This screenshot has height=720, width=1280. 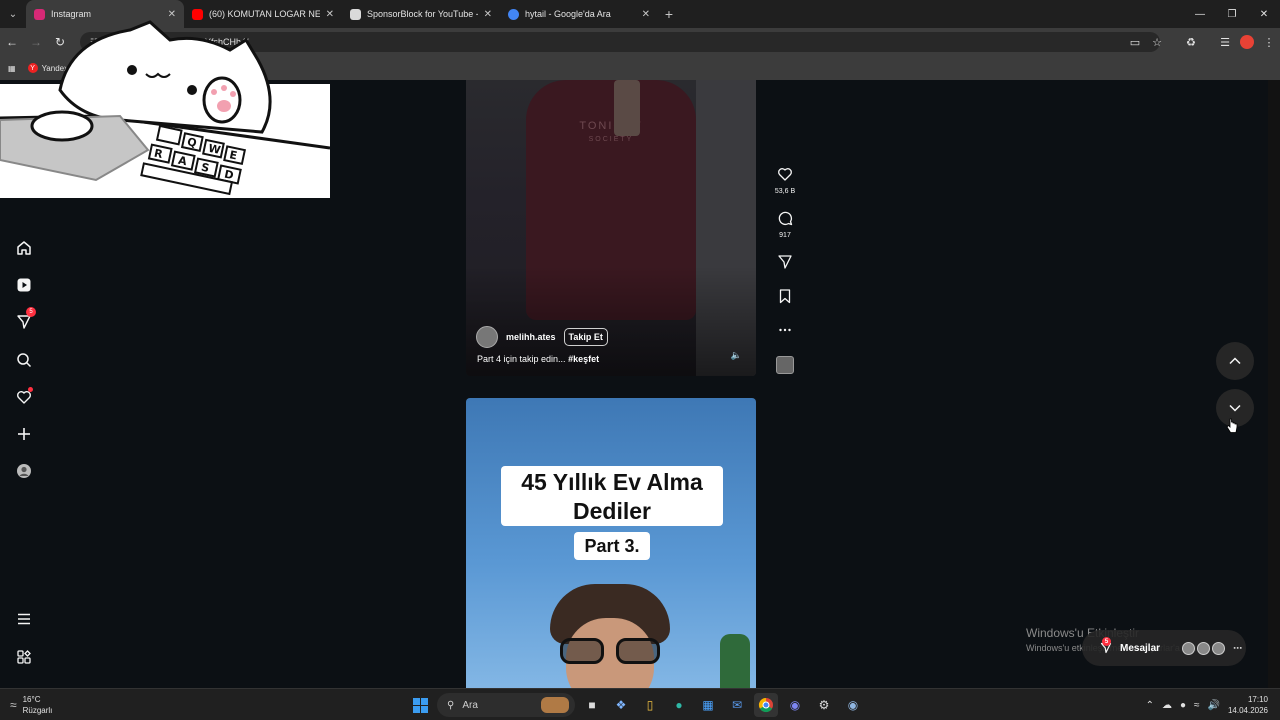 I want to click on like-button: 53,6 B, so click(x=785, y=180).